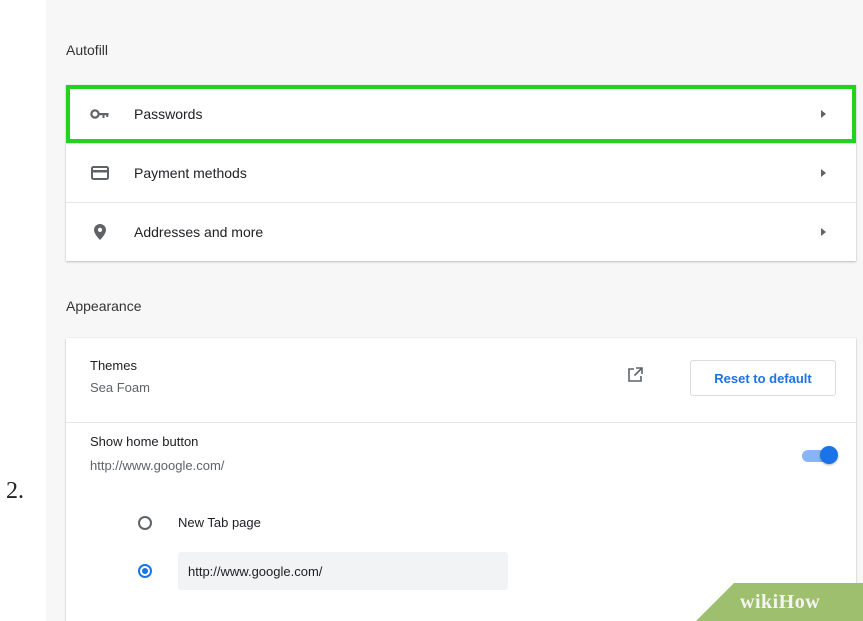 The width and height of the screenshot is (863, 621). Describe the element at coordinates (635, 375) in the screenshot. I see `open-external-icon` at that location.